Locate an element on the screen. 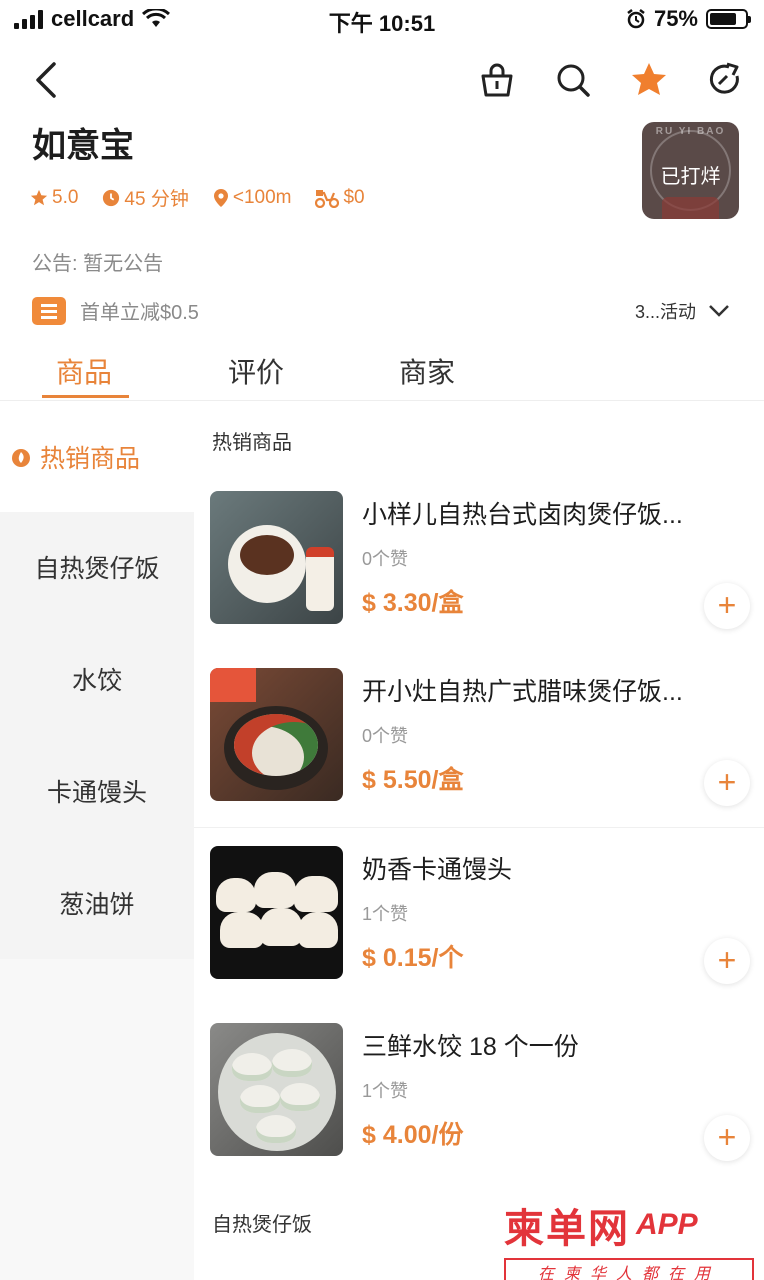  delivery-fee: $0 is located at coordinates (340, 197).